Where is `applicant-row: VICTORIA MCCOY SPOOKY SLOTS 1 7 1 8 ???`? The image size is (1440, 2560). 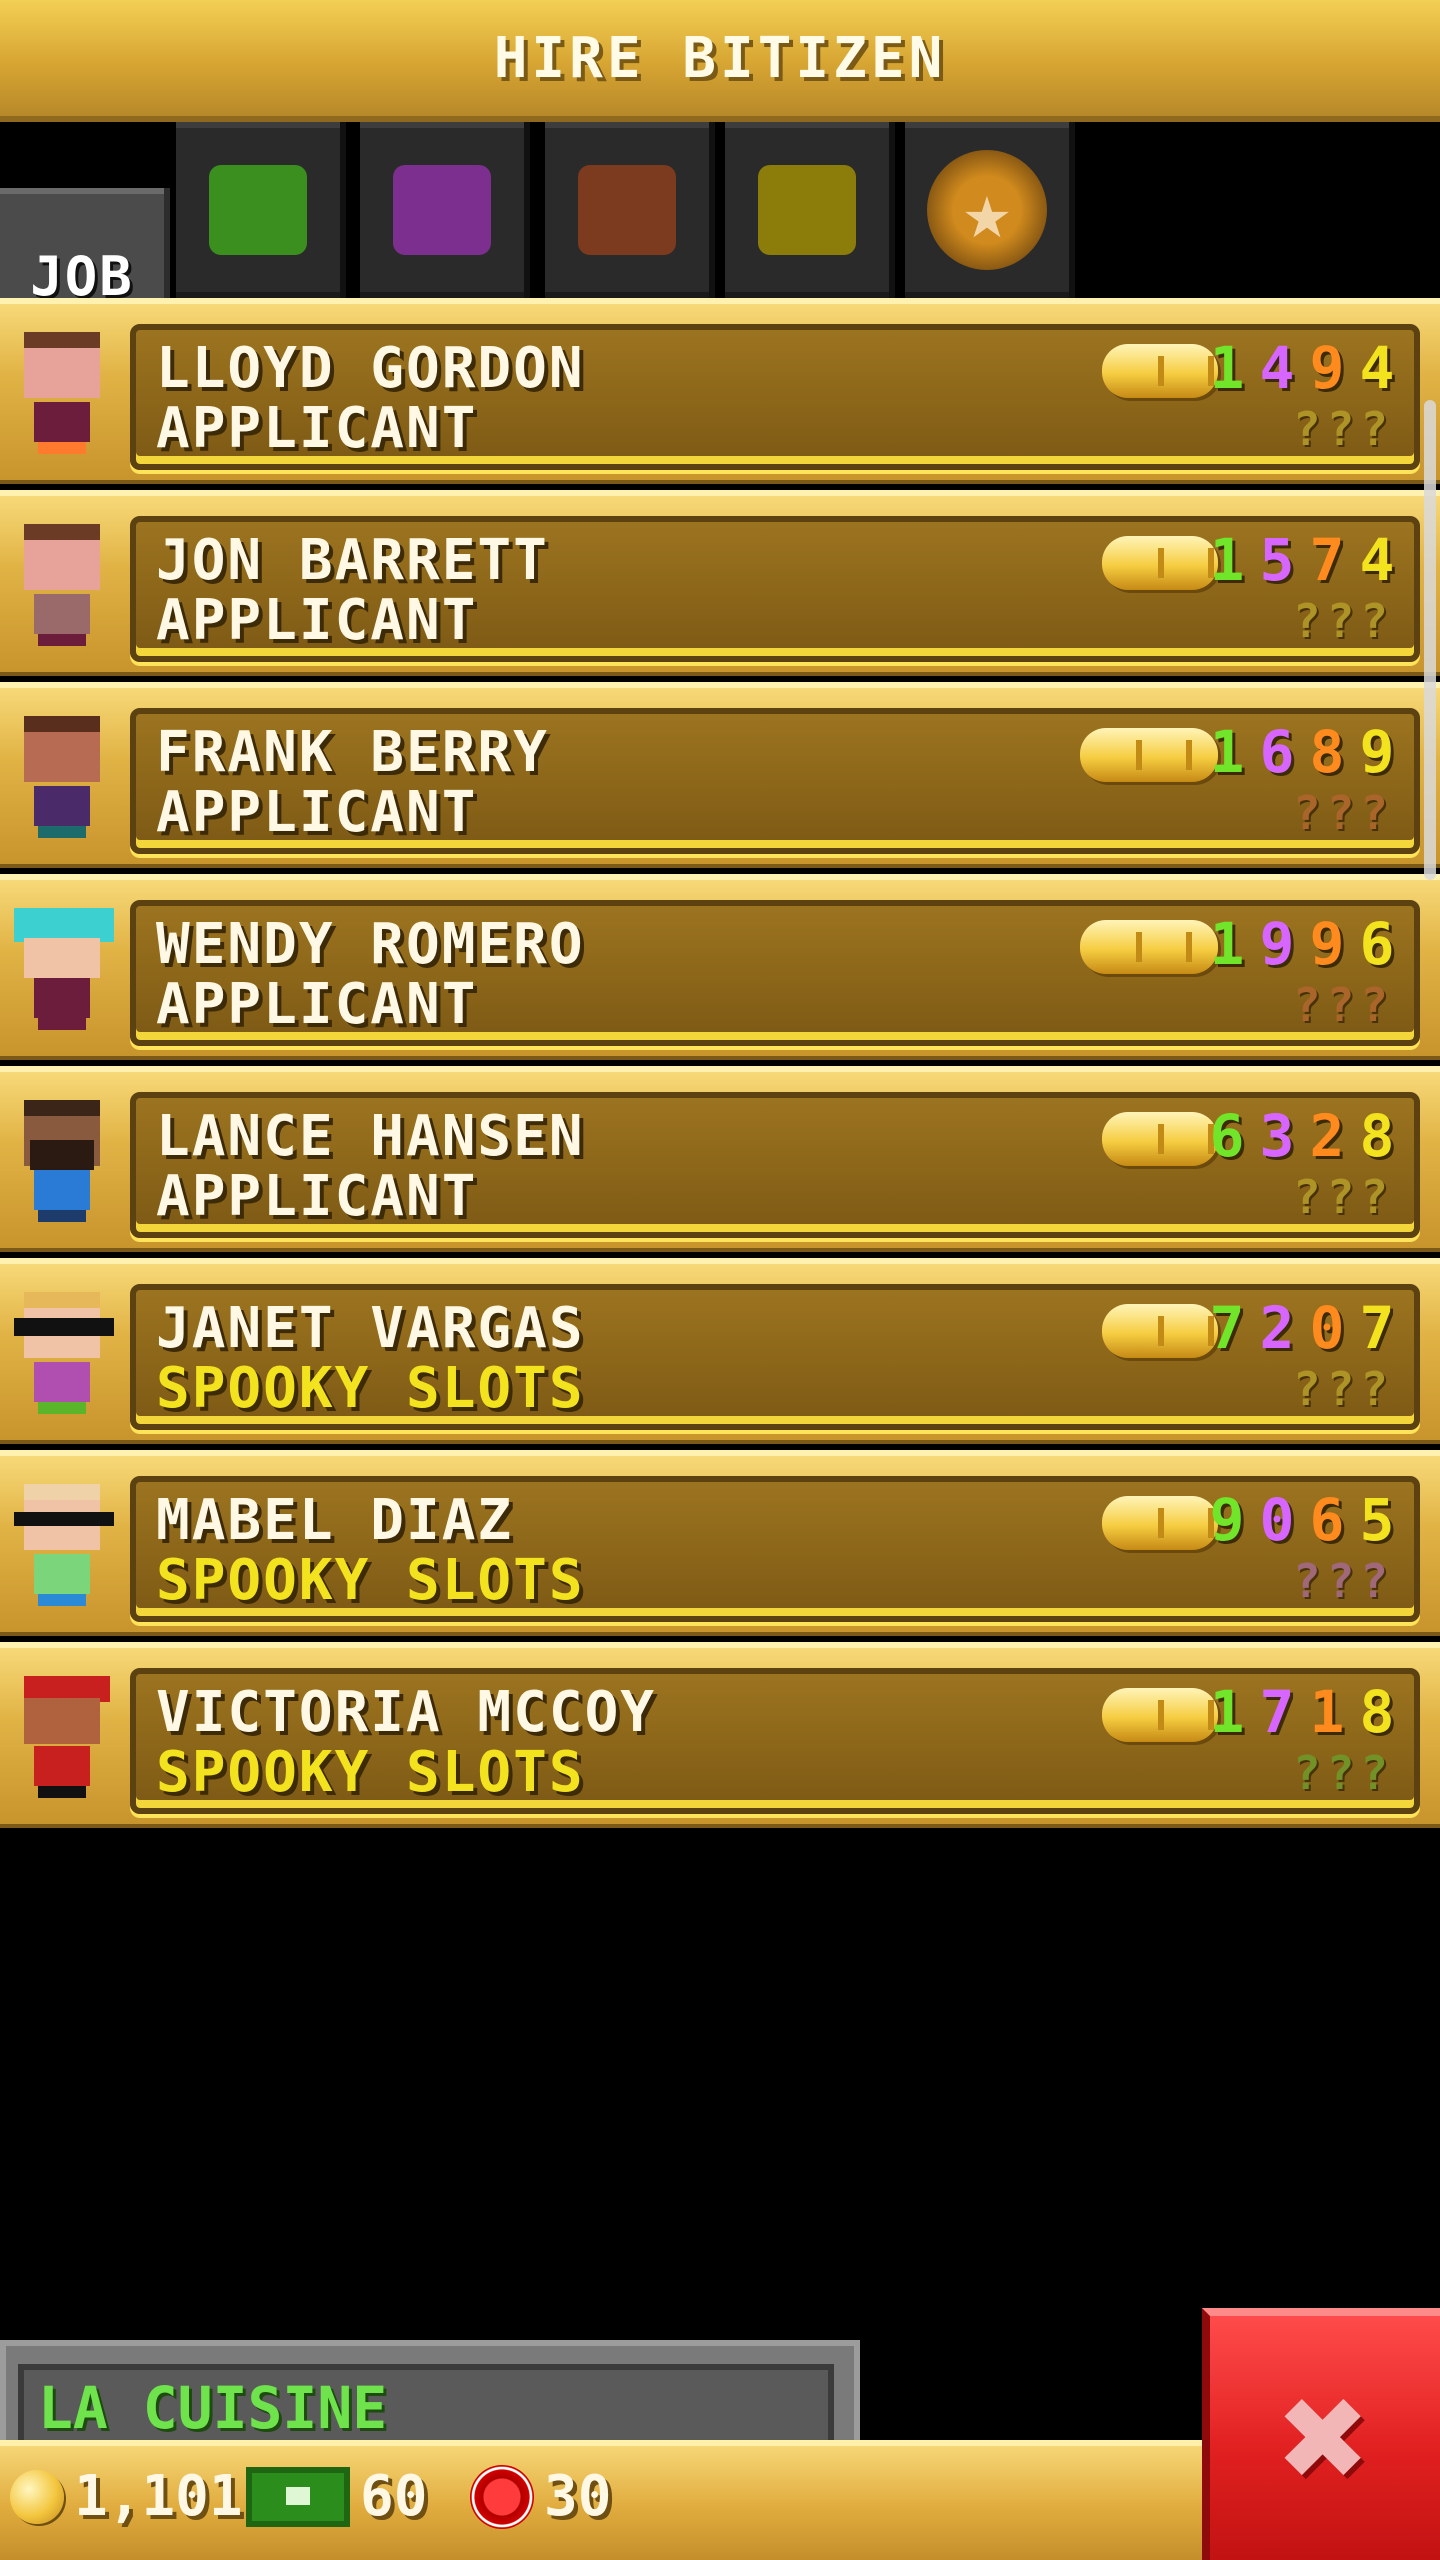 applicant-row: VICTORIA MCCOY SPOOKY SLOTS 1 7 1 8 ??? is located at coordinates (720, 1735).